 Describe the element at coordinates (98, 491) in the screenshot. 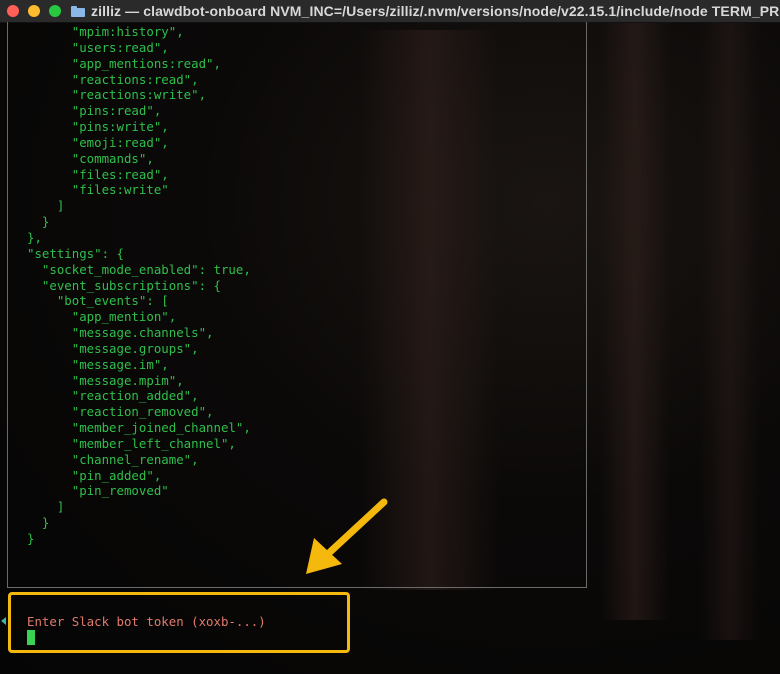

I see `terminal-line: "pin_removed"` at that location.